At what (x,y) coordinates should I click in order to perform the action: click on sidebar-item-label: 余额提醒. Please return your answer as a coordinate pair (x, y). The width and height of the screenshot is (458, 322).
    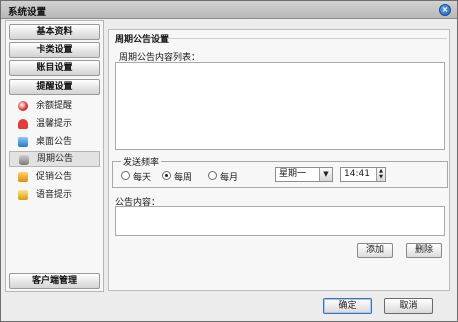
    Looking at the image, I should click on (54, 106).